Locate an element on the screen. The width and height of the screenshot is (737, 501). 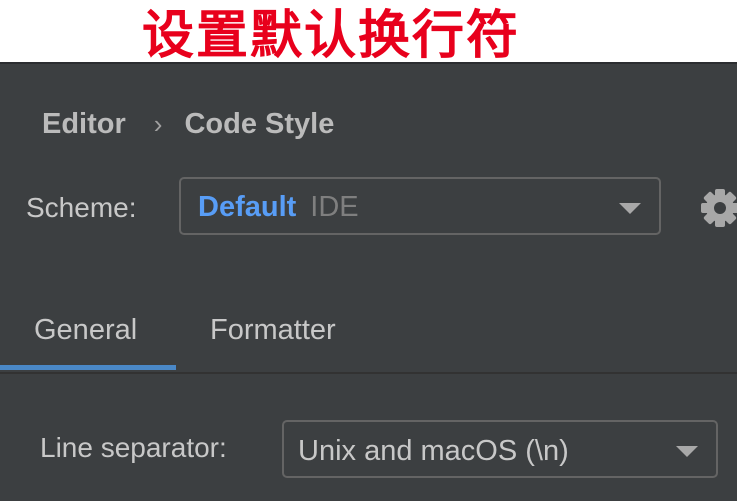
line-separator-value: Unix and macOS (\n) is located at coordinates (433, 451).